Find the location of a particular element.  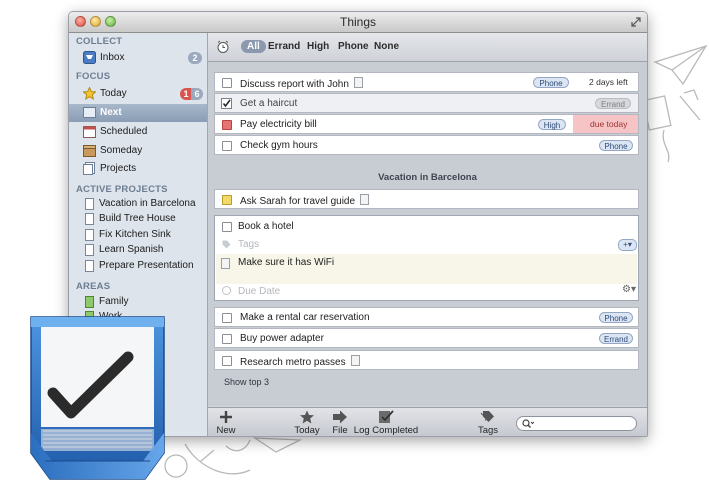

add-tag-icon: +▾ is located at coordinates (627, 245).